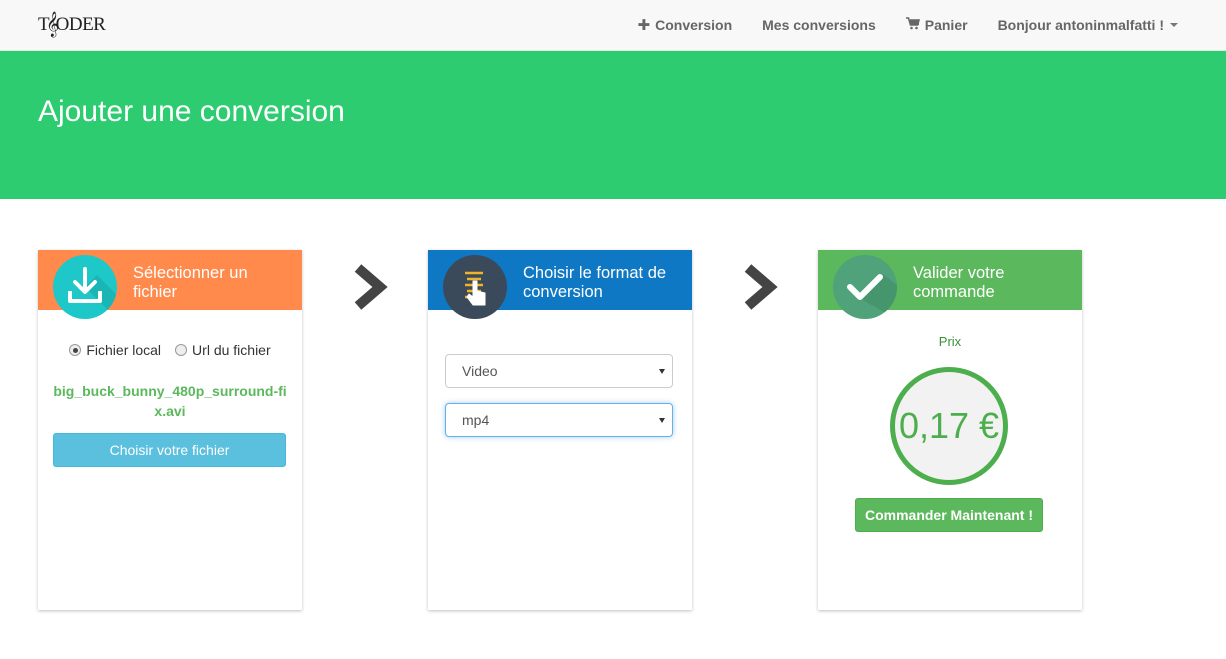 This screenshot has height=659, width=1226. I want to click on cart-icon, so click(912, 25).